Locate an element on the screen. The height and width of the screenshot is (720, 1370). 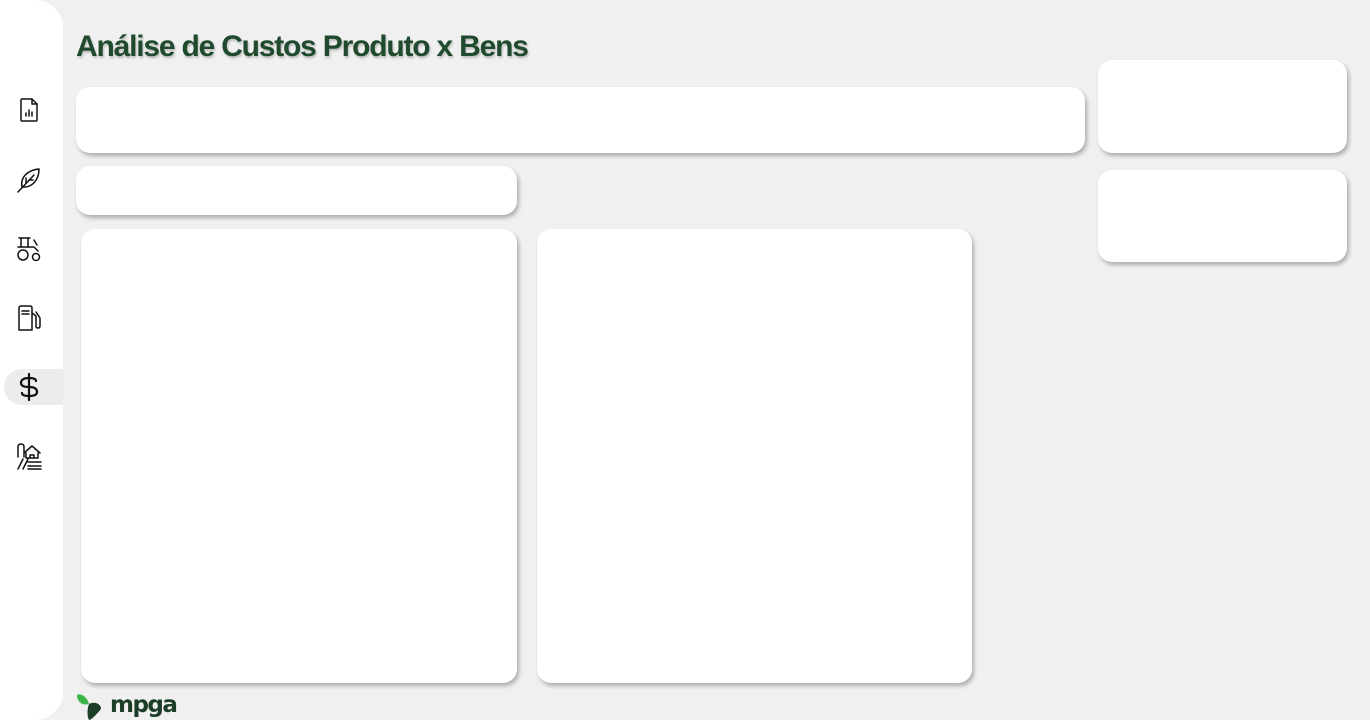
selector-panel is located at coordinates (296, 190).